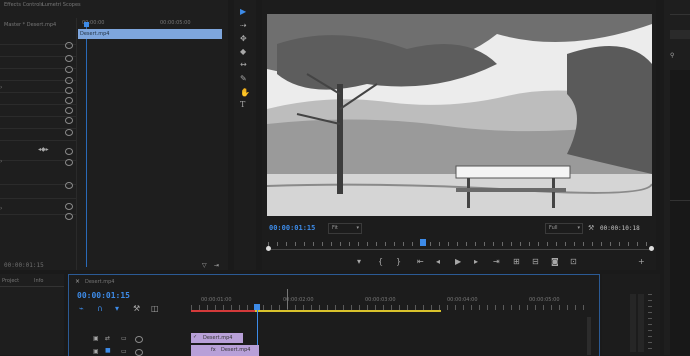 The width and height of the screenshot is (690, 356). What do you see at coordinates (223, 311) in the screenshot?
I see `render-bar-red` at bounding box center [223, 311].